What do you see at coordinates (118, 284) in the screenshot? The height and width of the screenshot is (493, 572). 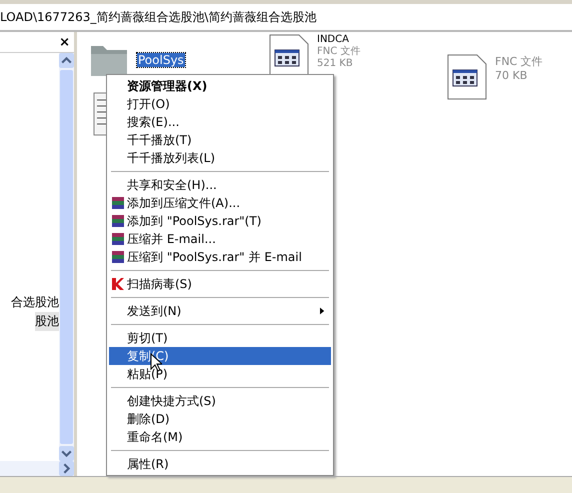 I see `k-logo-icon` at bounding box center [118, 284].